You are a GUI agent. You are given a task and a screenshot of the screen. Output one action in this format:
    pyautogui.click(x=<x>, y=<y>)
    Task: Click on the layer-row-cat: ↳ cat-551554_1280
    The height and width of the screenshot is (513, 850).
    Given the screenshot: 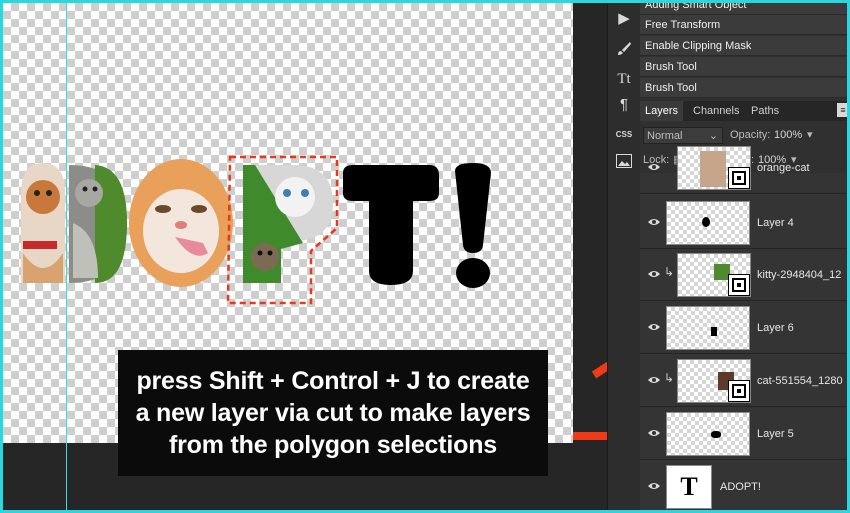 What is the action you would take?
    pyautogui.click(x=743, y=381)
    